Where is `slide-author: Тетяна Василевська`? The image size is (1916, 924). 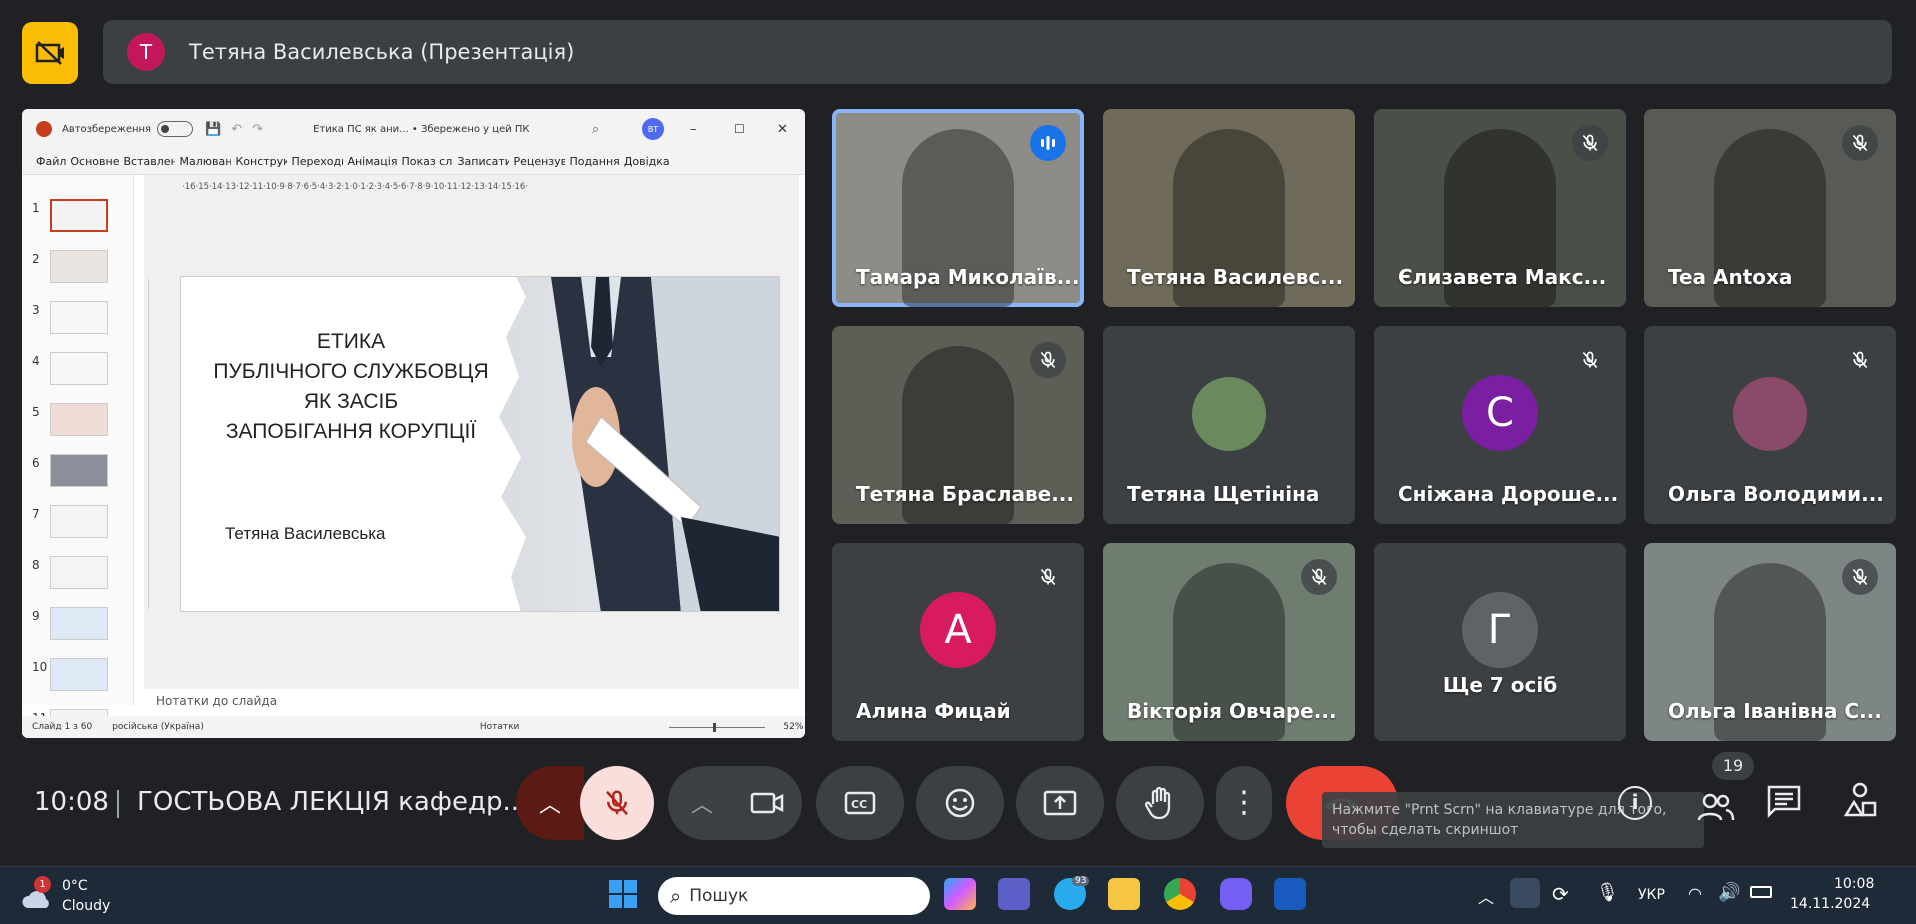 slide-author: Тетяна Василевська is located at coordinates (305, 533).